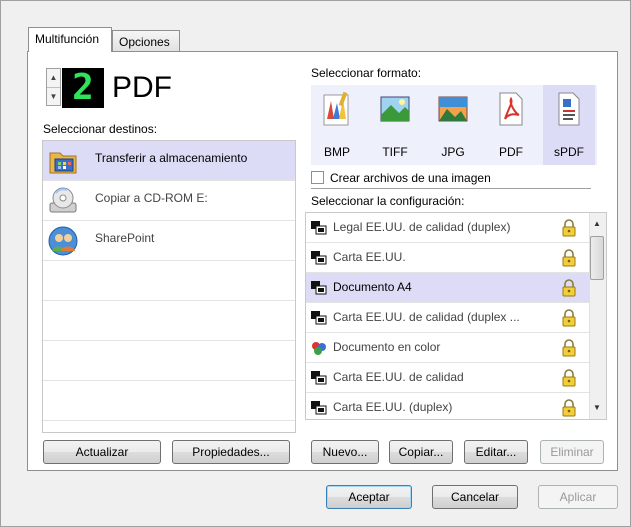 The image size is (631, 527). Describe the element at coordinates (319, 348) in the screenshot. I see `scanner-color-icon` at that location.